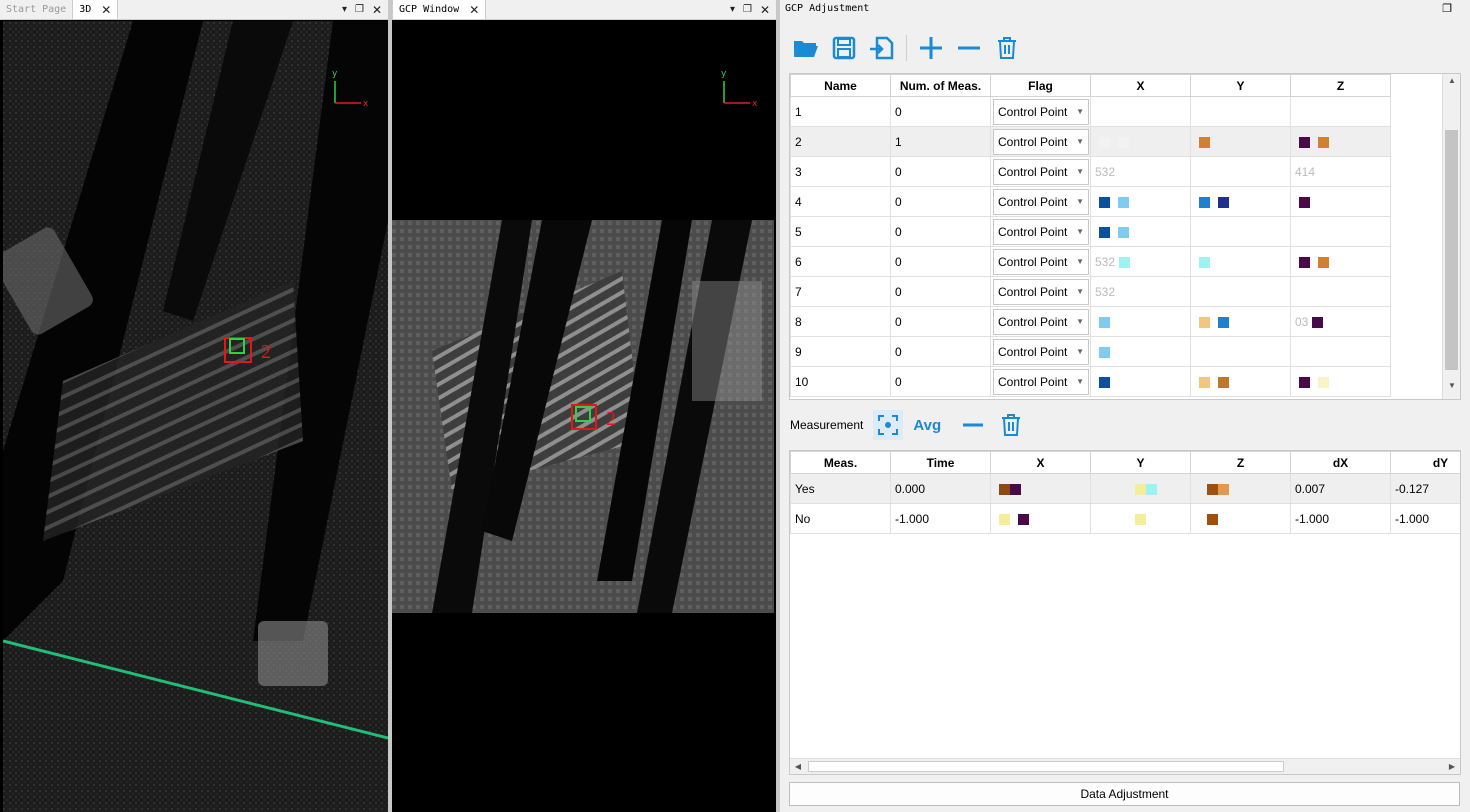 Image resolution: width=1470 pixels, height=812 pixels. I want to click on gcp-table-vscroll: ▲ ▼, so click(1451, 236).